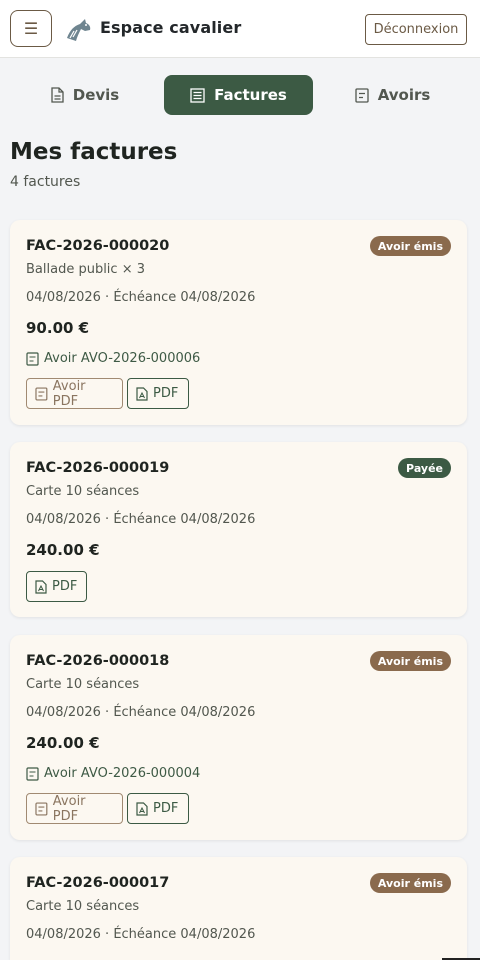 The width and height of the screenshot is (480, 960). I want to click on receipt-icon, so click(197, 95).